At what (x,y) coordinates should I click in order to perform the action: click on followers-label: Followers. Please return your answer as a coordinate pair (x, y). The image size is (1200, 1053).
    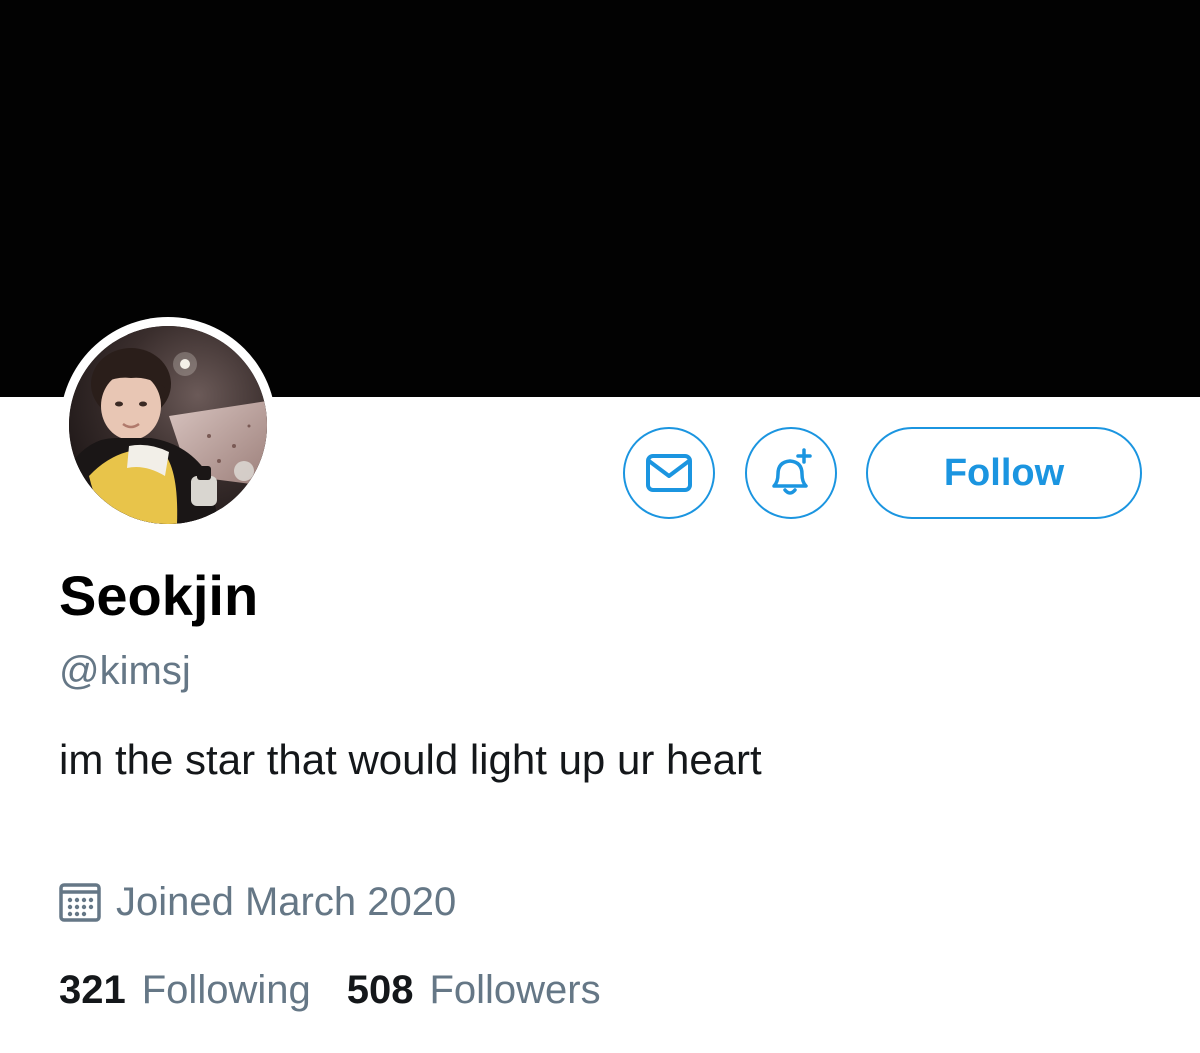
    Looking at the image, I should click on (515, 990).